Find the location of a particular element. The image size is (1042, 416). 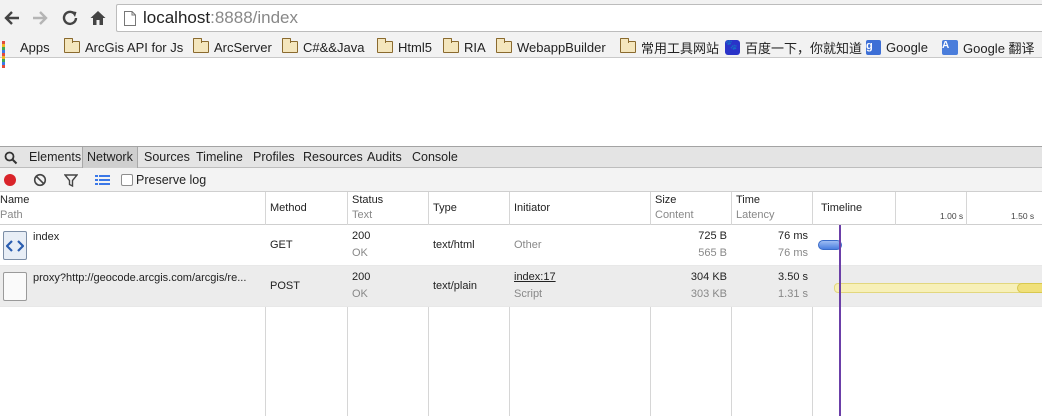

preserve-log-label: Preserve log is located at coordinates (171, 180).